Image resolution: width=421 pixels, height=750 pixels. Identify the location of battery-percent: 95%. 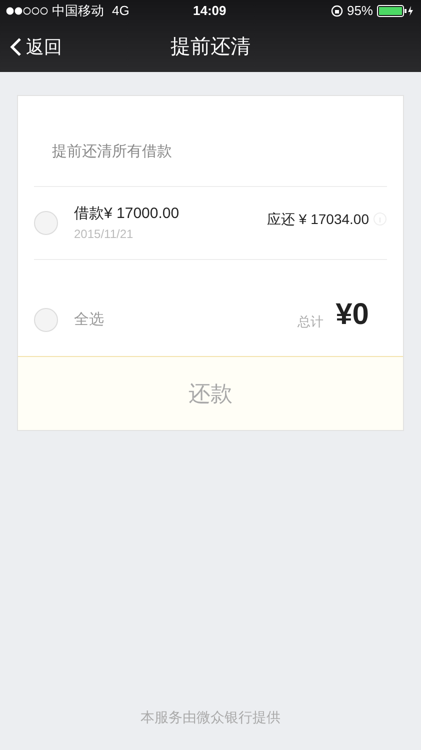
(359, 11).